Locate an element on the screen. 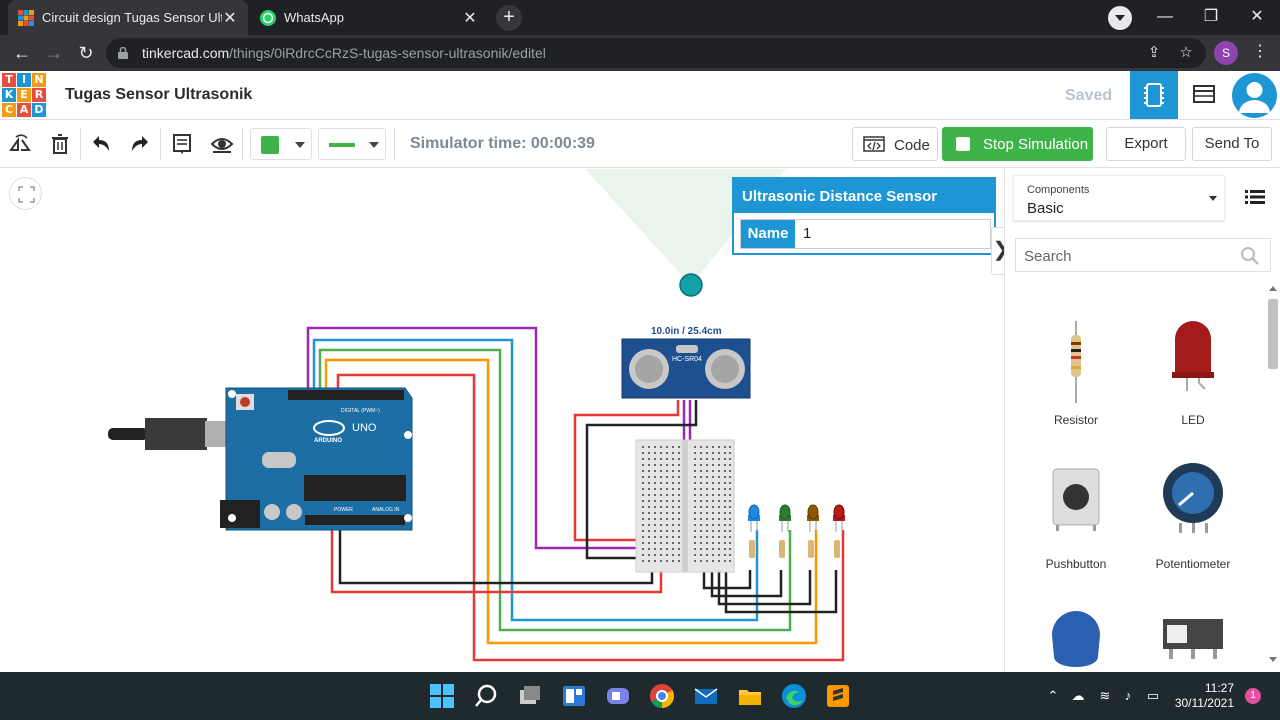 The height and width of the screenshot is (720, 1280). send-to-button: Send To is located at coordinates (1232, 144).